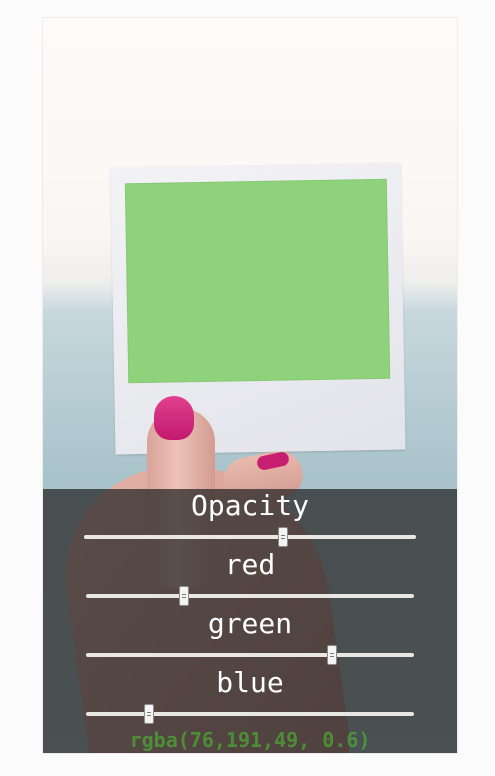  Describe the element at coordinates (250, 537) in the screenshot. I see `opacity-slider` at that location.